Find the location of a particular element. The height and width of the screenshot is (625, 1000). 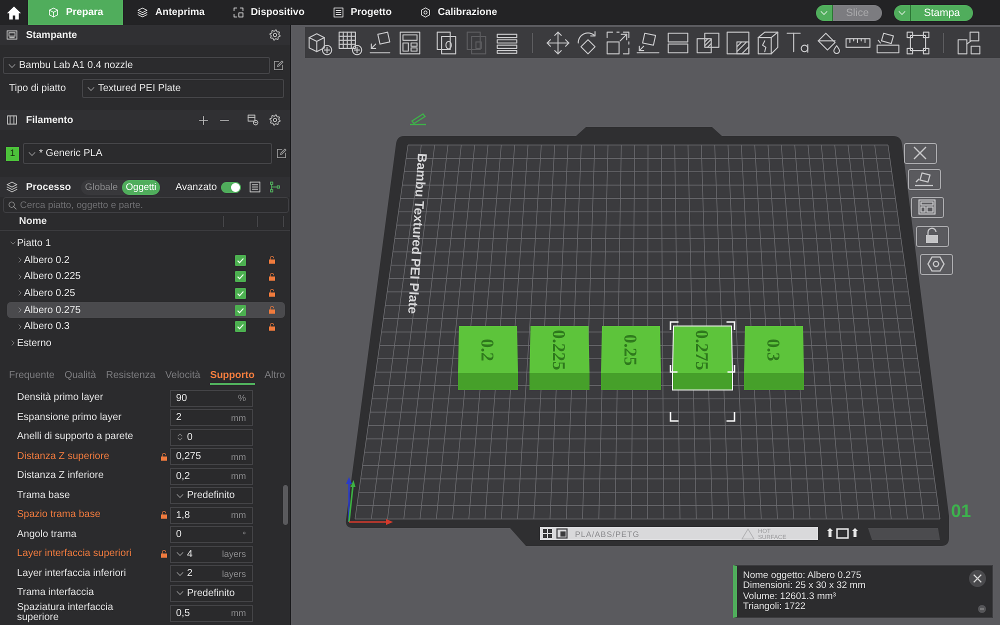

setting-label: Layer interfaccia inferiori is located at coordinates (71, 573).